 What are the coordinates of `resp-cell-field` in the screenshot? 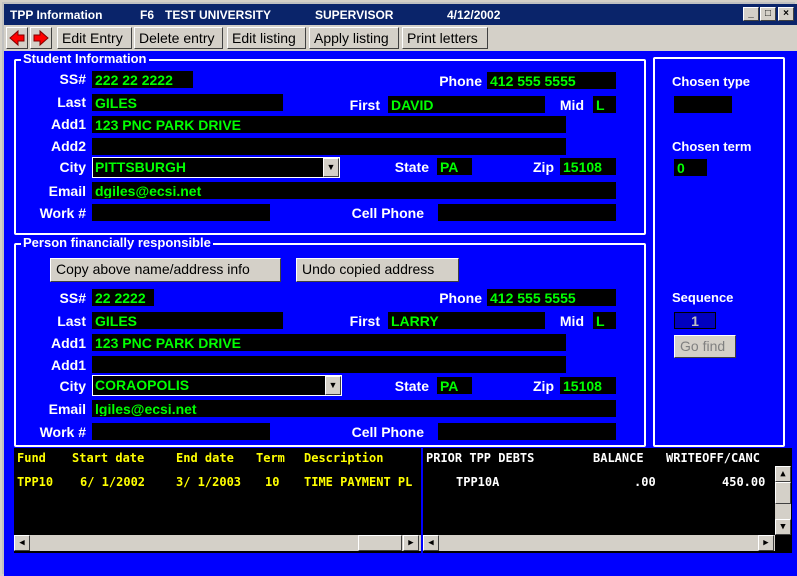 It's located at (527, 431).